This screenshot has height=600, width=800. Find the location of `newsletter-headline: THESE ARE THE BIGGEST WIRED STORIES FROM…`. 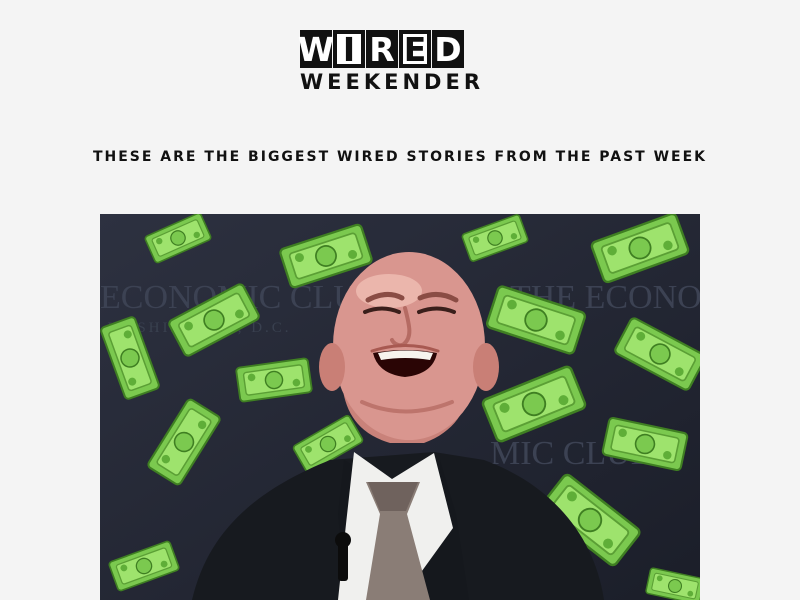

newsletter-headline: THESE ARE THE BIGGEST WIRED STORIES FROM… is located at coordinates (400, 157).